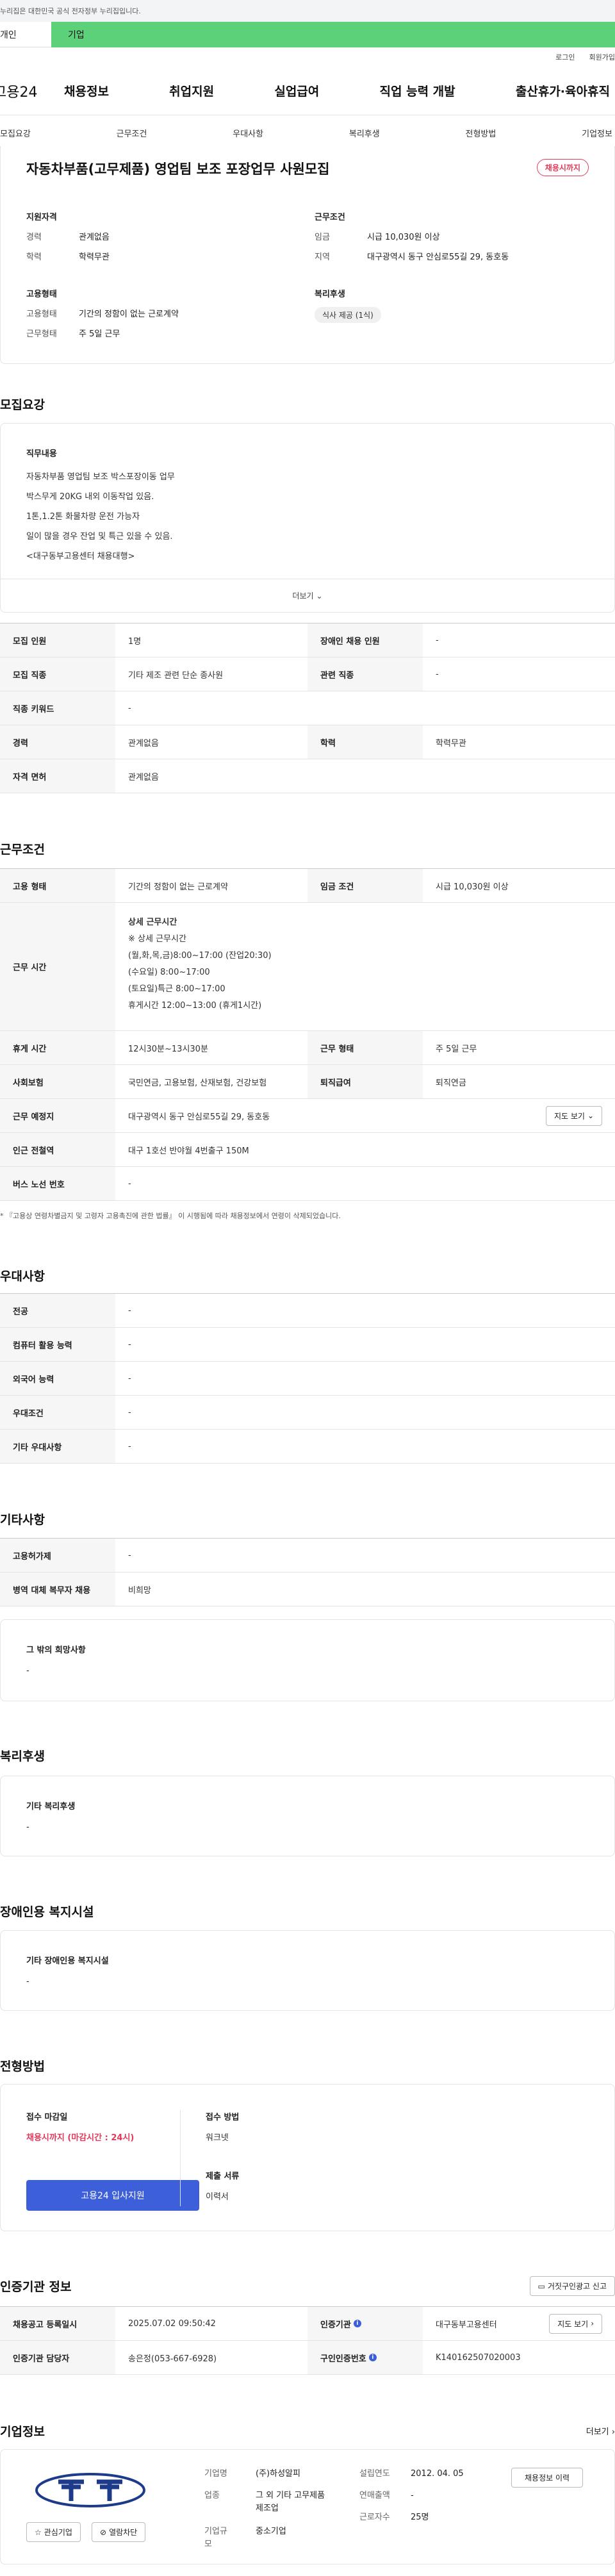 The width and height of the screenshot is (615, 2576). What do you see at coordinates (102, 313) in the screenshot?
I see `employment-type-block: 고용형태 고용형태 기간의 정함이 없는 근로계약 근무형태 주 5일 근무` at bounding box center [102, 313].